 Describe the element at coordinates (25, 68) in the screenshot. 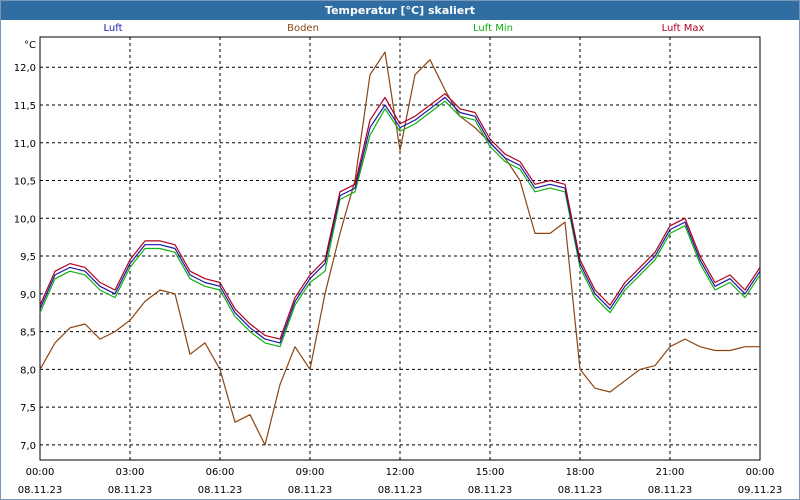

I see `y-tick-label: 12,0` at that location.